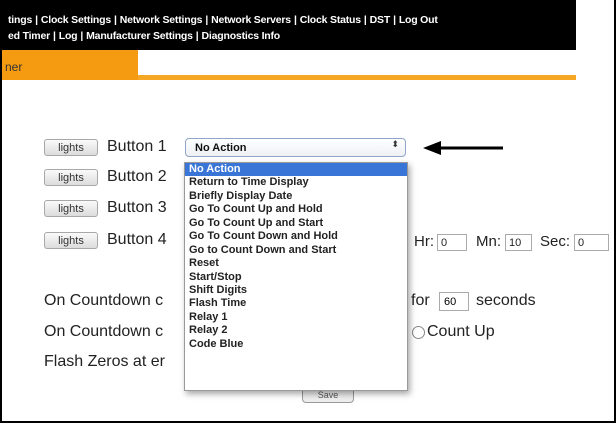  Describe the element at coordinates (71, 177) in the screenshot. I see `lights-button-2: lights` at that location.